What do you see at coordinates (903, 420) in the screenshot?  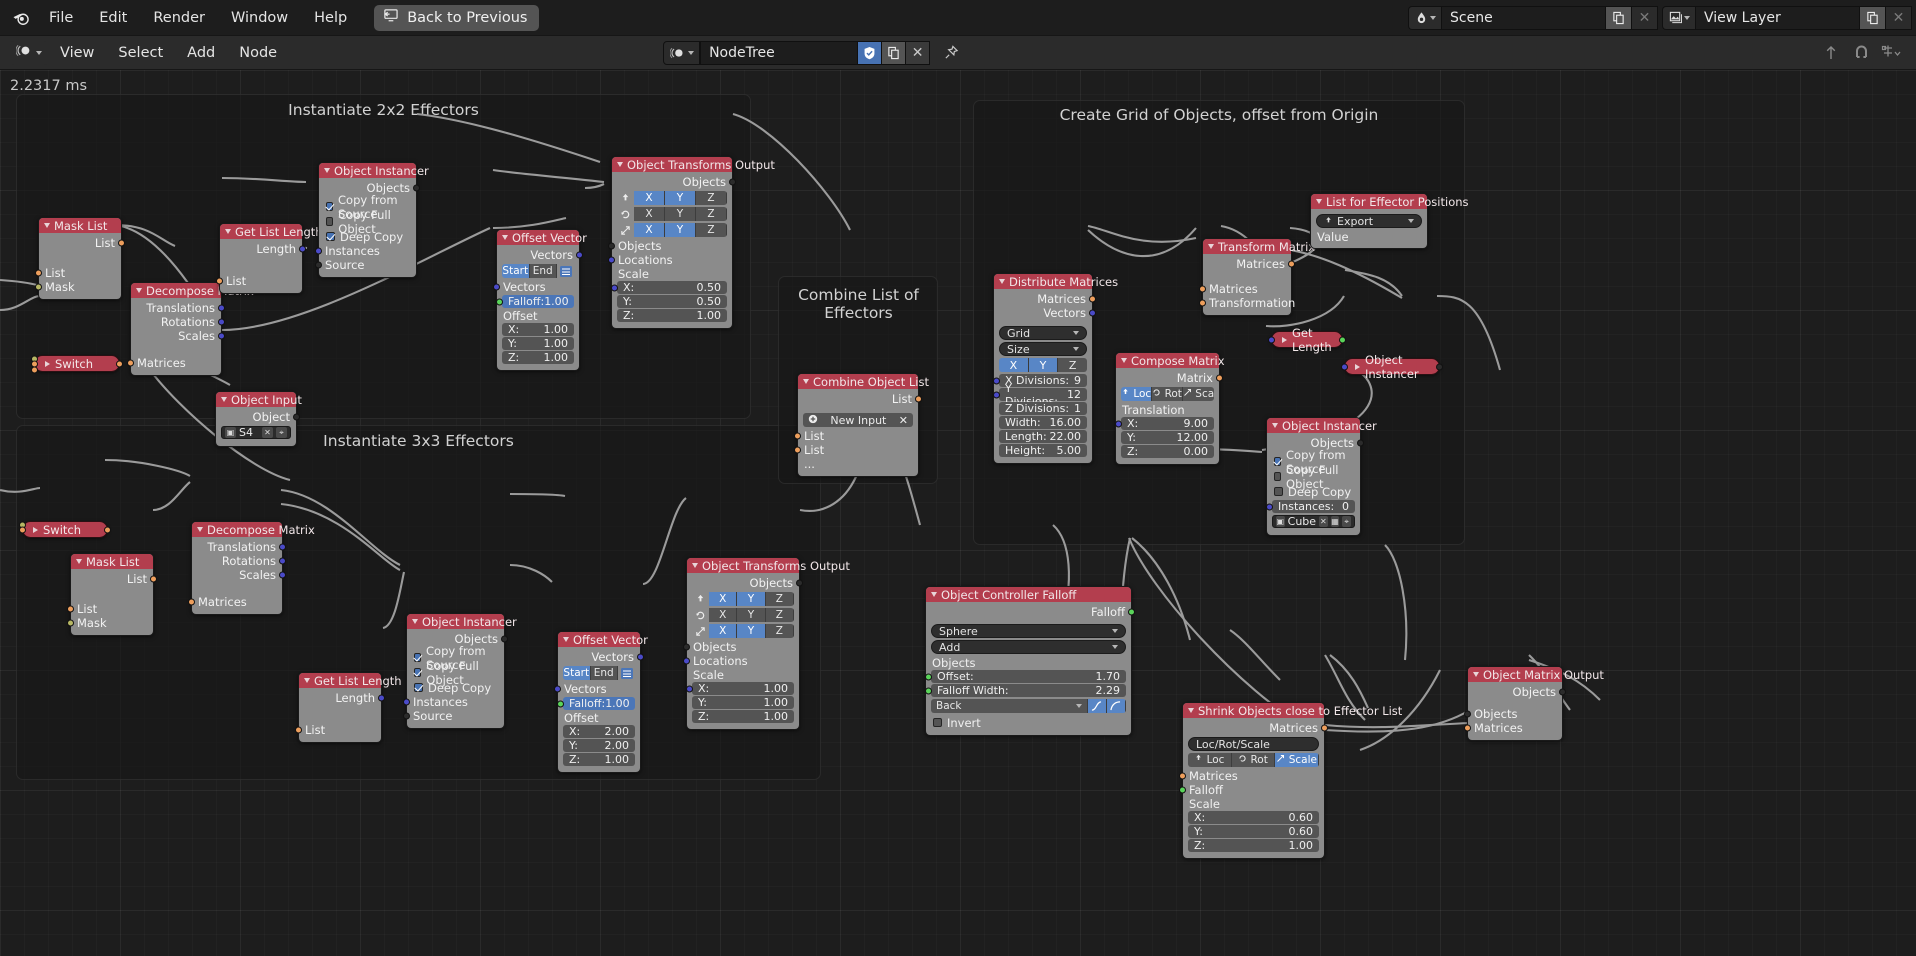 I see `new-input-close-icon: ✕` at bounding box center [903, 420].